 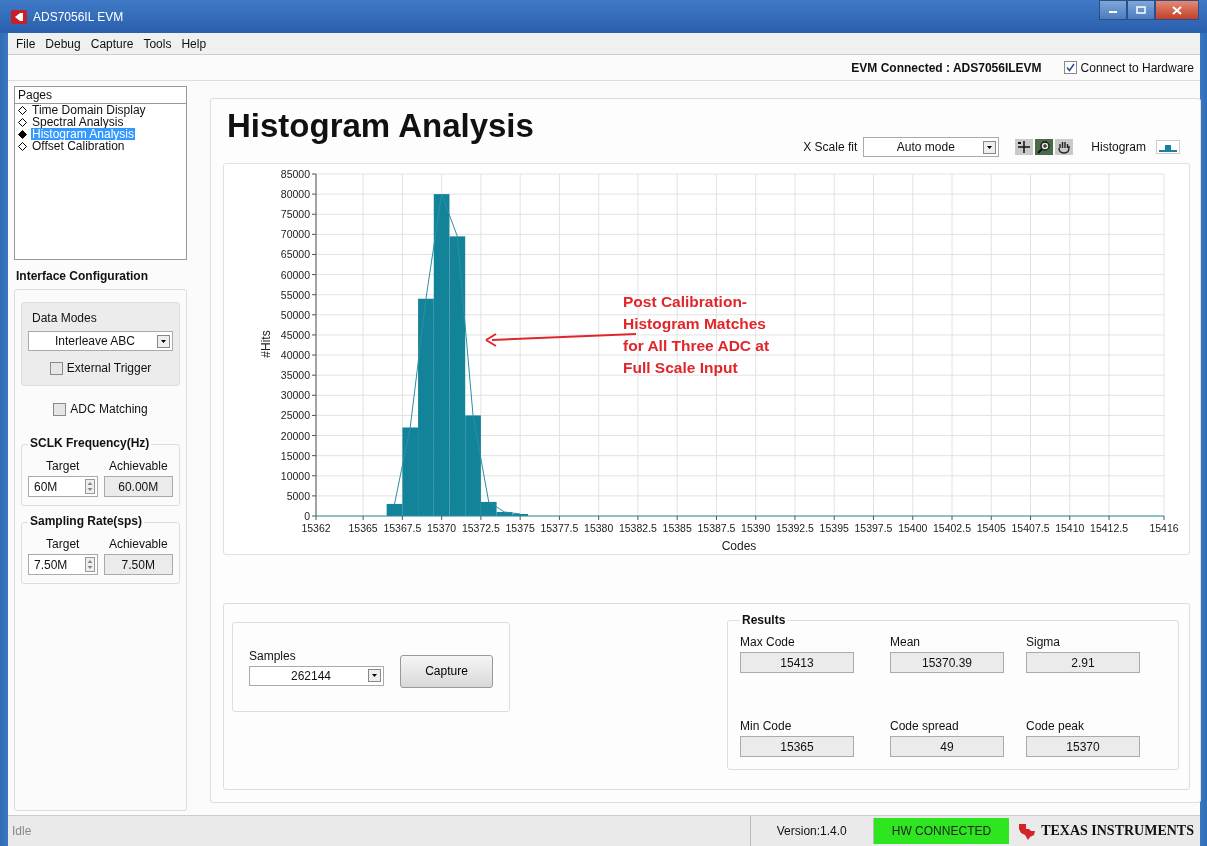 What do you see at coordinates (64, 318) in the screenshot?
I see `field-label: Data Modes` at bounding box center [64, 318].